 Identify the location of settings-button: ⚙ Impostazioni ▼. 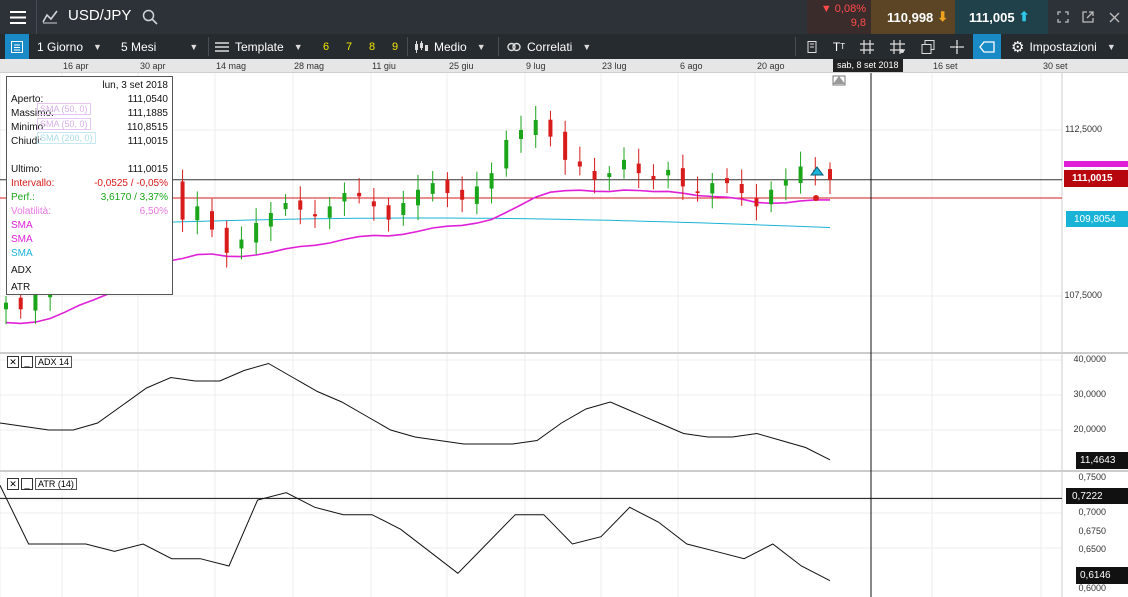
(1063, 46).